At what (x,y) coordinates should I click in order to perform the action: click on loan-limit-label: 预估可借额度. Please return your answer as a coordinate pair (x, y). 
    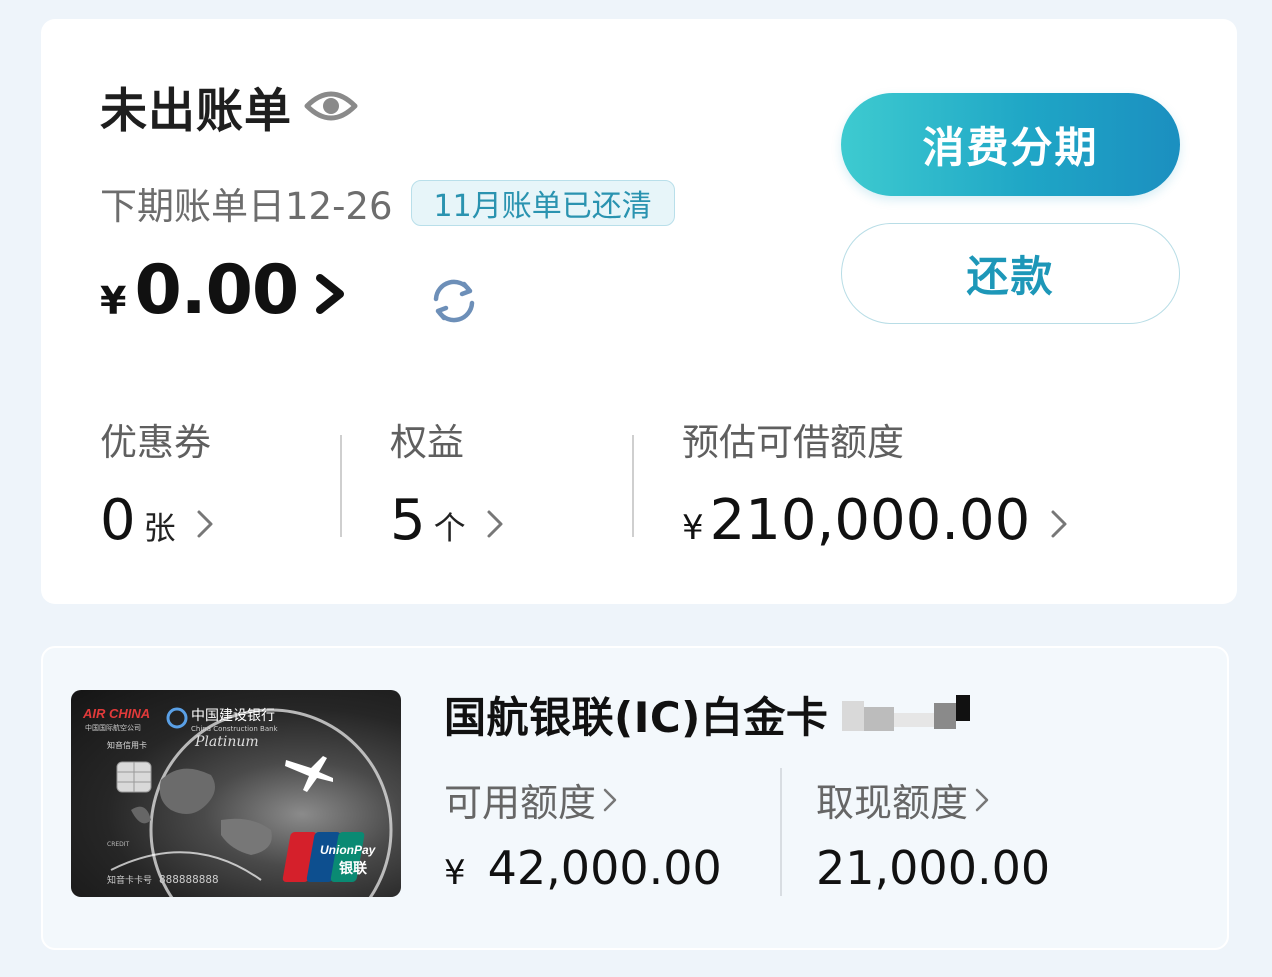
    Looking at the image, I should click on (793, 442).